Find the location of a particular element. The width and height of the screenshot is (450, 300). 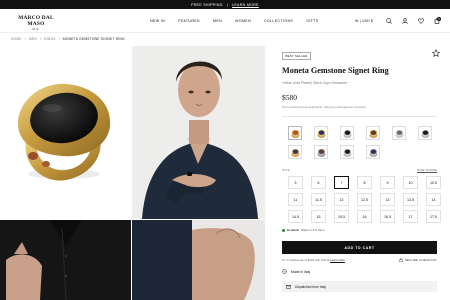

nav-item-featured: FEATURED is located at coordinates (189, 21).